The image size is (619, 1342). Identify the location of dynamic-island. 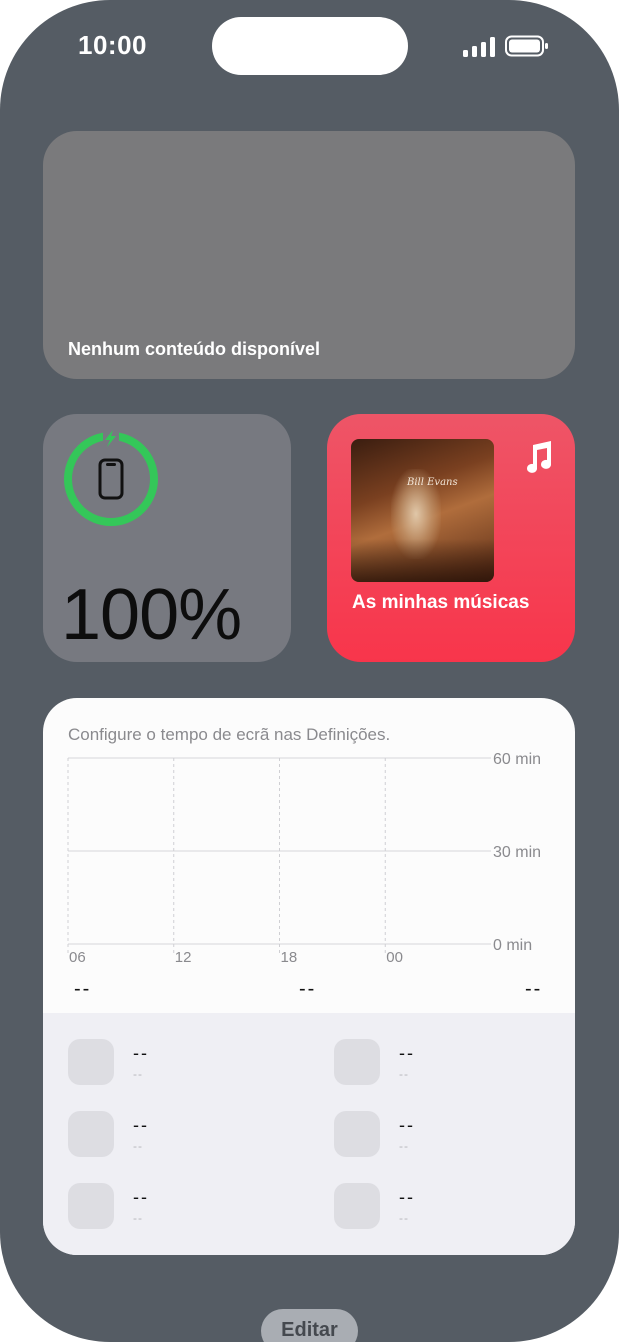
(310, 46).